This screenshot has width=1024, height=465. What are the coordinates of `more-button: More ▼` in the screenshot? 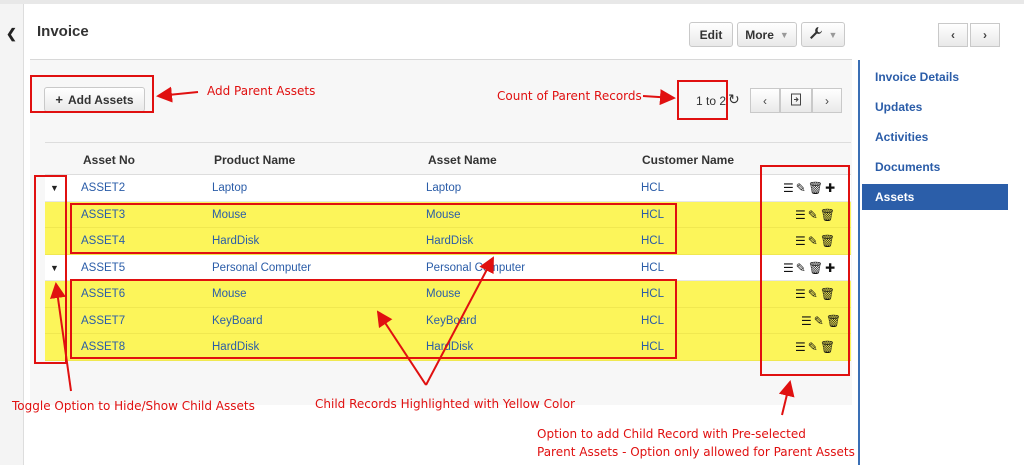 It's located at (767, 34).